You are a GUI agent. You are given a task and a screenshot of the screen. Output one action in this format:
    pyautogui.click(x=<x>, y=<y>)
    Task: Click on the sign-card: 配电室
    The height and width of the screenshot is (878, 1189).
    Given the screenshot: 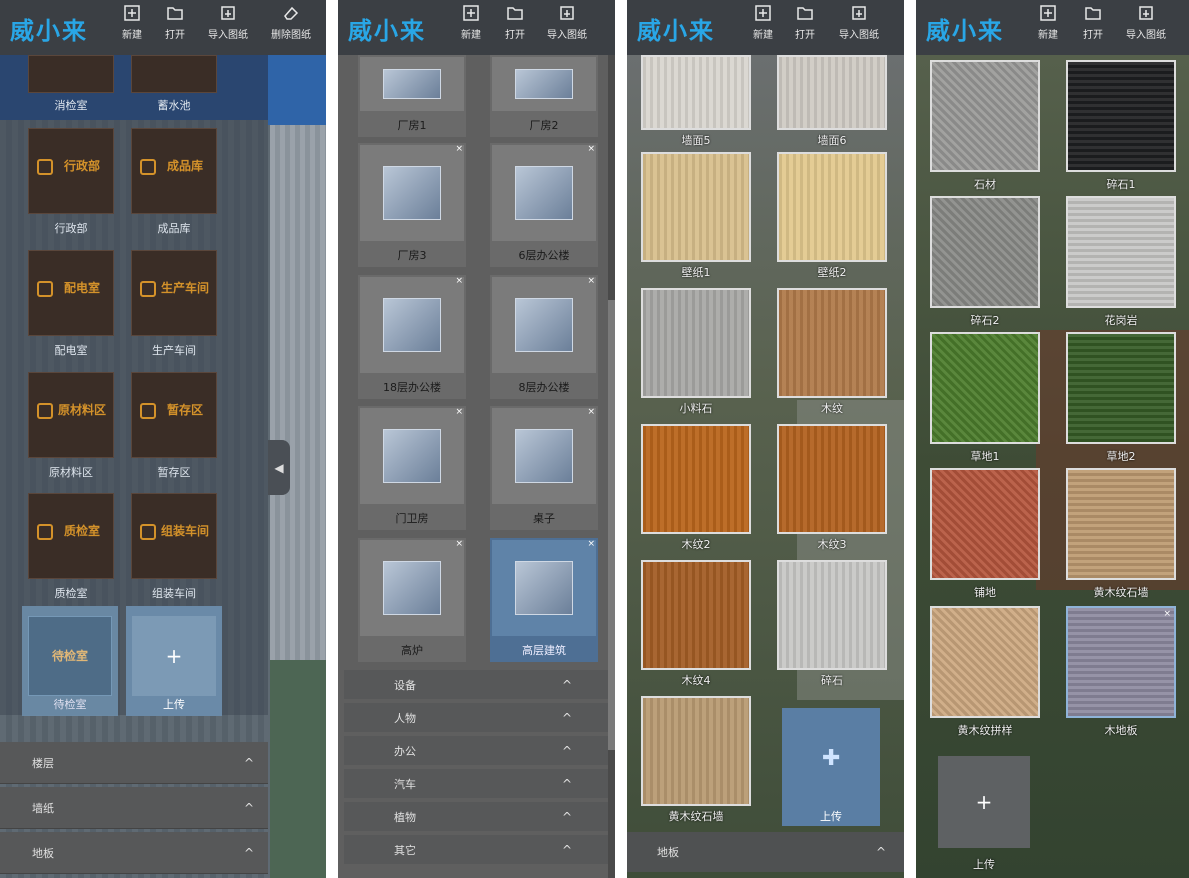 What is the action you would take?
    pyautogui.click(x=71, y=293)
    